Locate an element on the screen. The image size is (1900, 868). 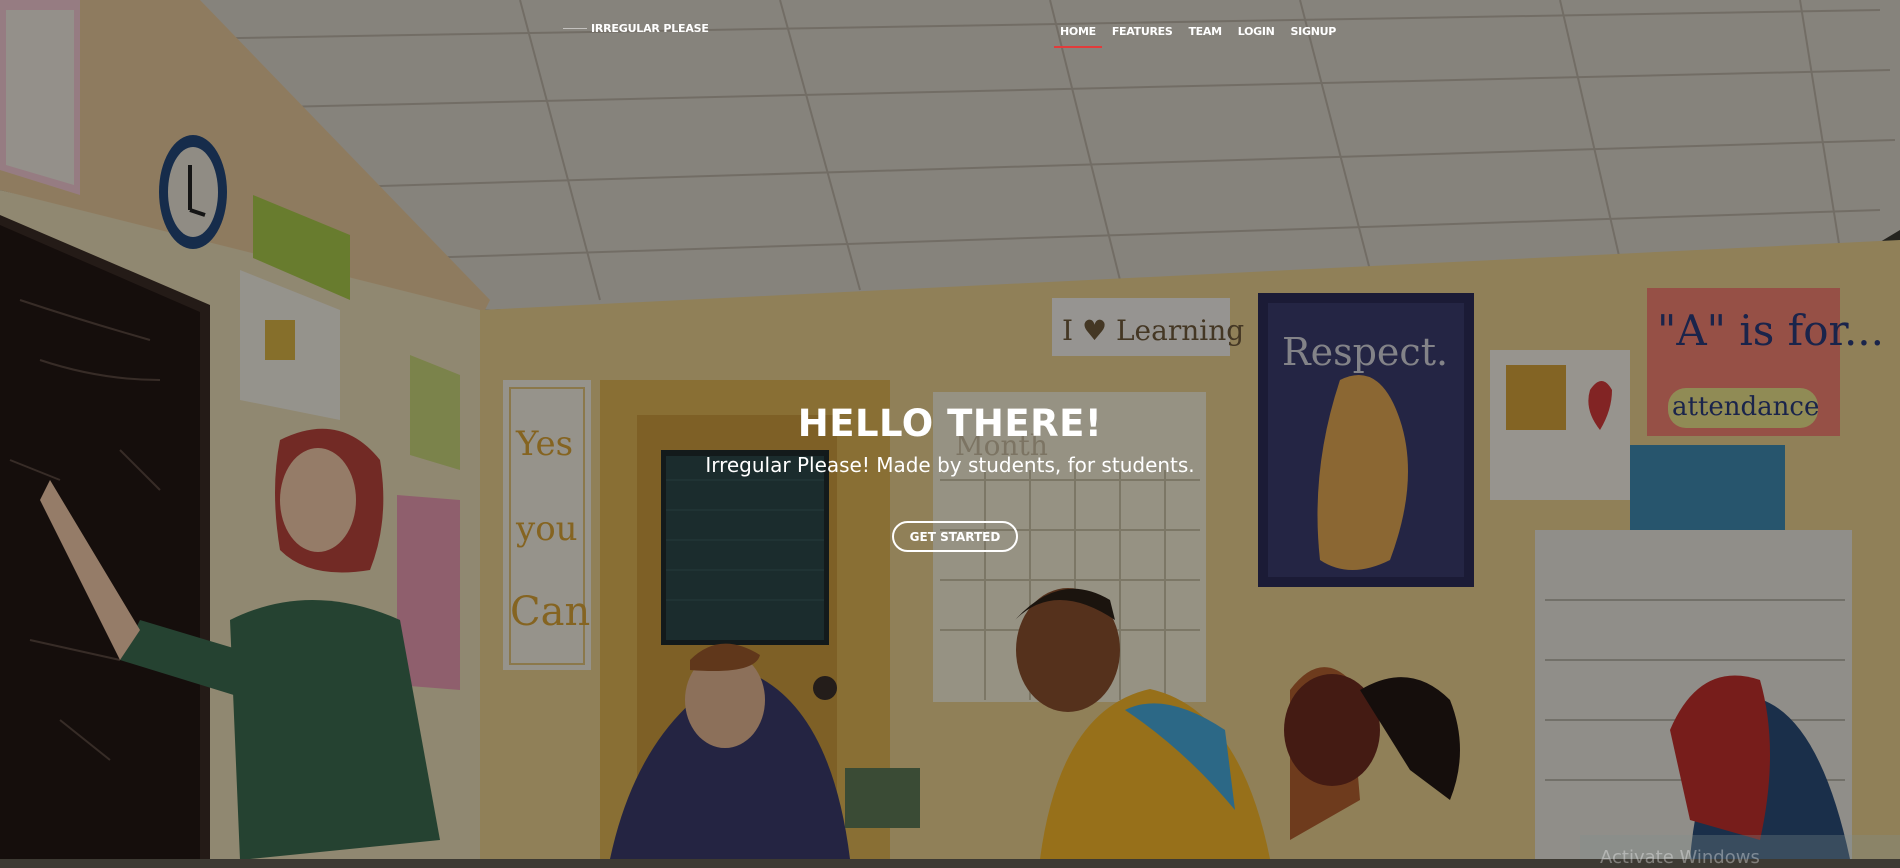
activate-windows-watermark: Activate Windows is located at coordinates (1680, 857).